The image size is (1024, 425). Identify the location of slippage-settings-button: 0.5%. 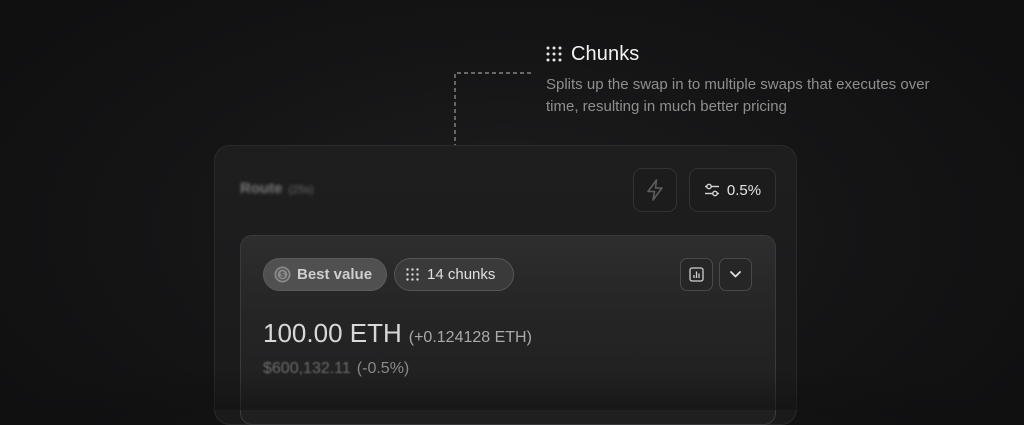
(732, 190).